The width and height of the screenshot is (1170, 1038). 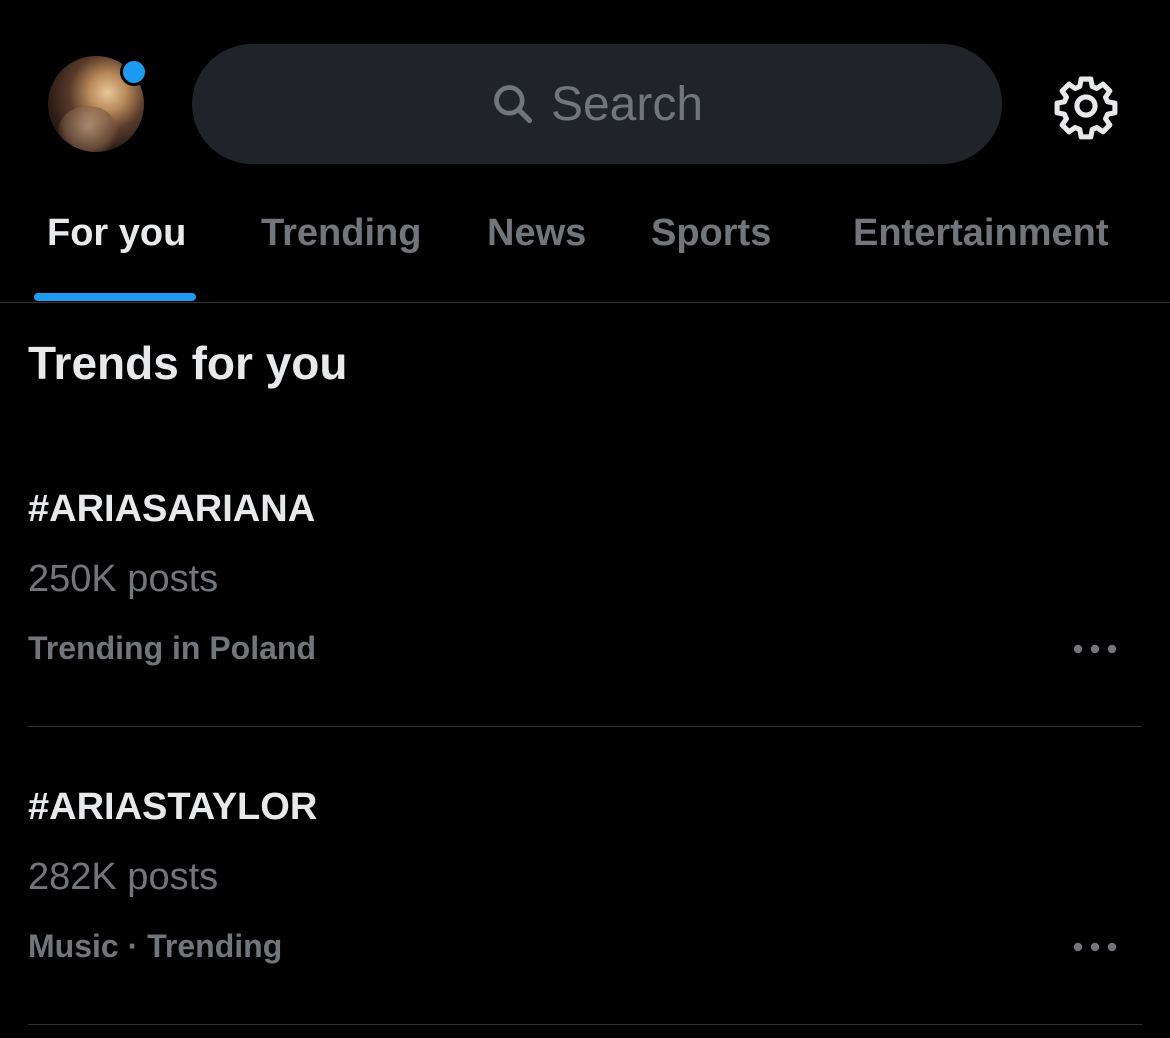 I want to click on gear-icon, so click(x=1086, y=106).